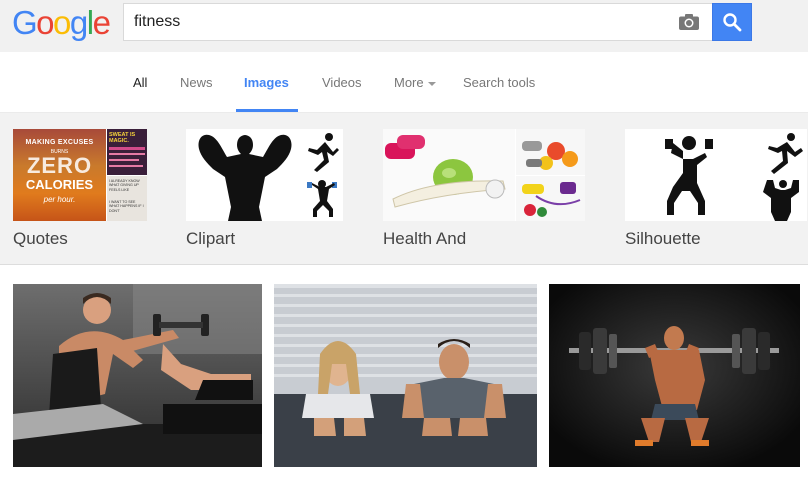 The image size is (808, 479). What do you see at coordinates (122, 138) in the screenshot?
I see `quote-sweat-text: SWEAT IS MAGIC.` at bounding box center [122, 138].